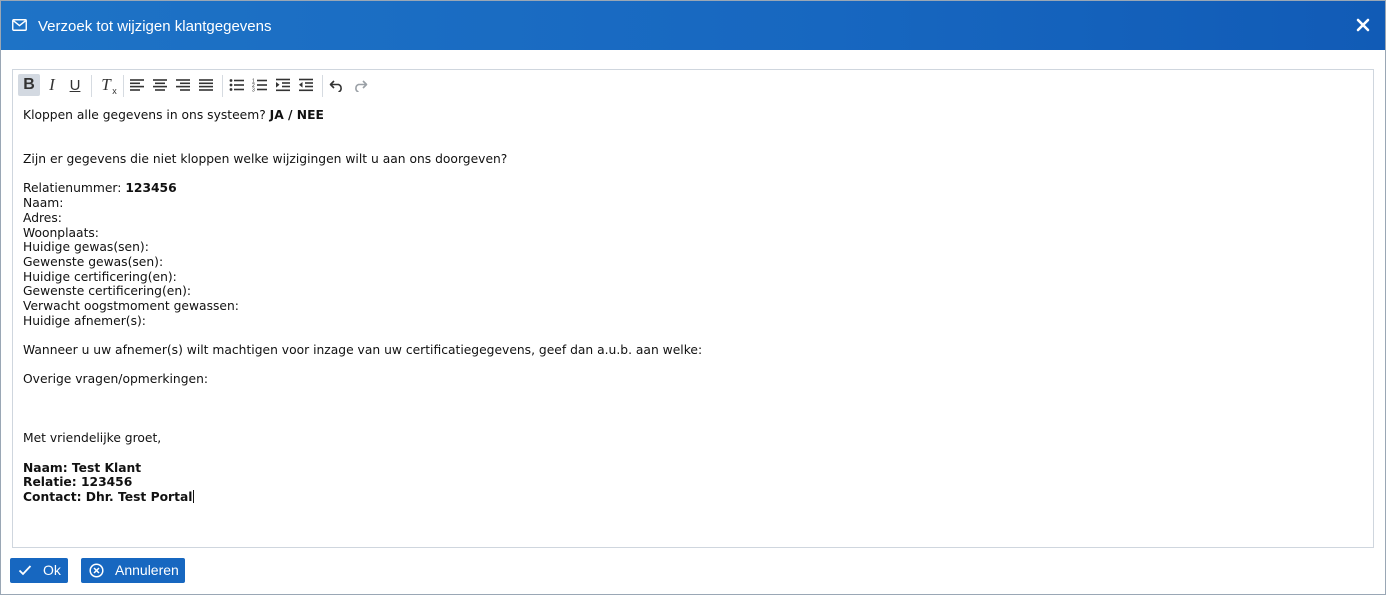  What do you see at coordinates (296, 115) in the screenshot?
I see `answer-options: JA / NEE` at bounding box center [296, 115].